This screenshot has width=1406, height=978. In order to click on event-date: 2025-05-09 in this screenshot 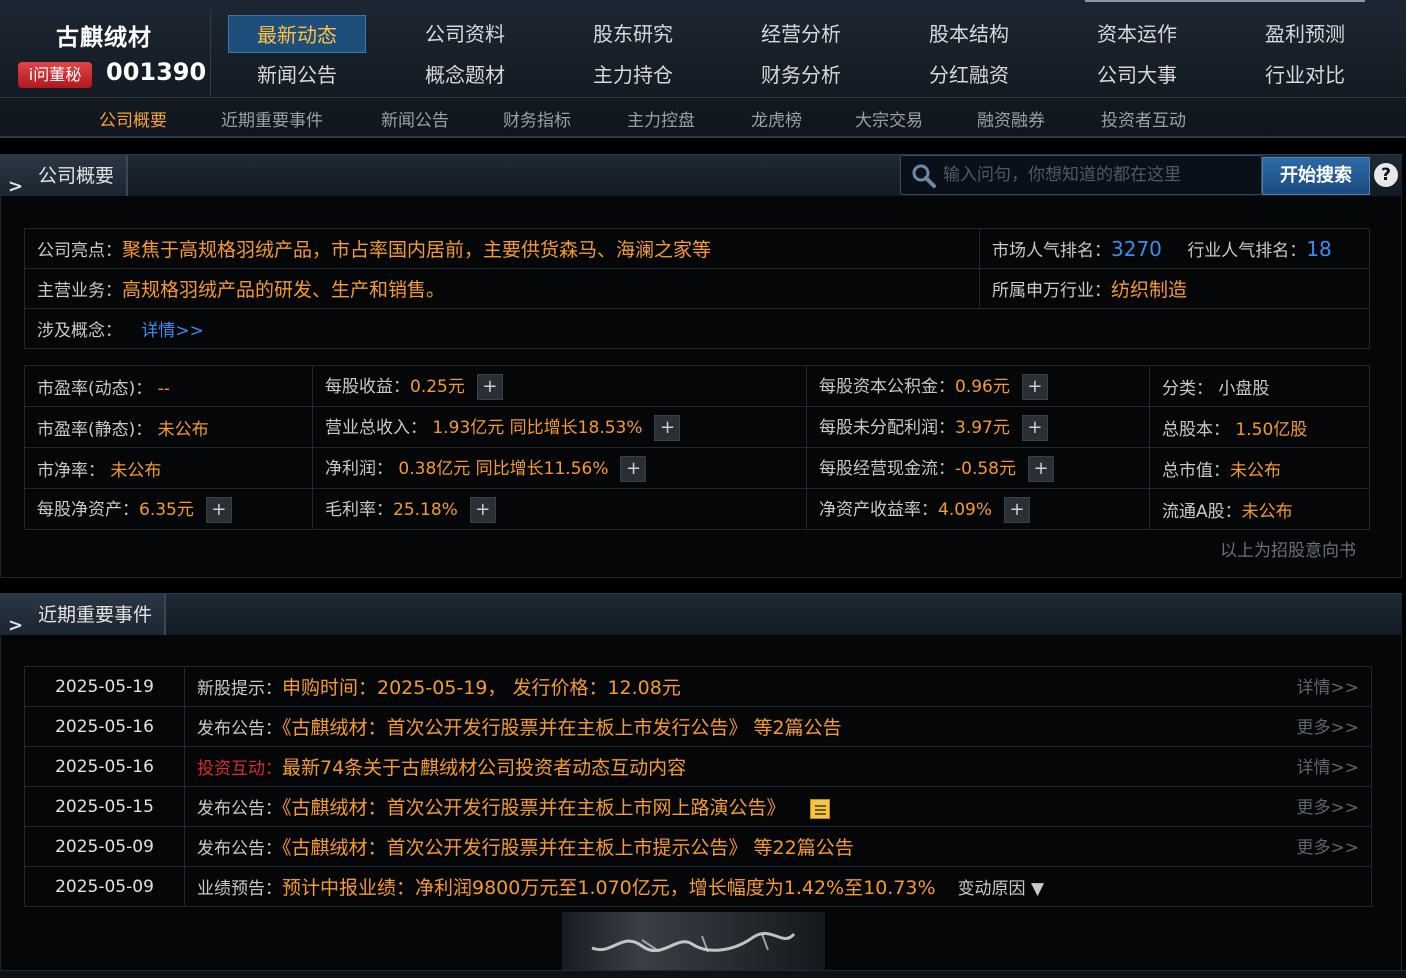, I will do `click(104, 886)`.